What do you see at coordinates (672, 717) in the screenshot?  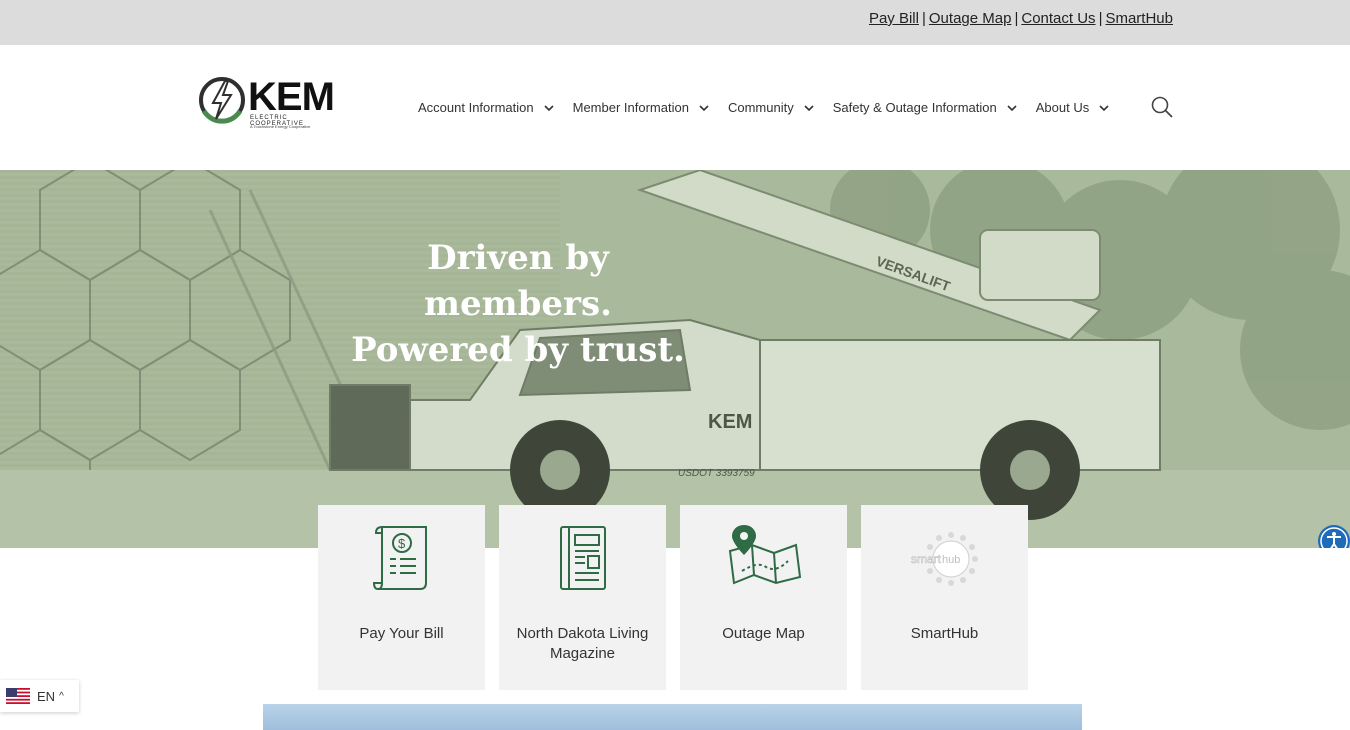 I see `promo-banner` at bounding box center [672, 717].